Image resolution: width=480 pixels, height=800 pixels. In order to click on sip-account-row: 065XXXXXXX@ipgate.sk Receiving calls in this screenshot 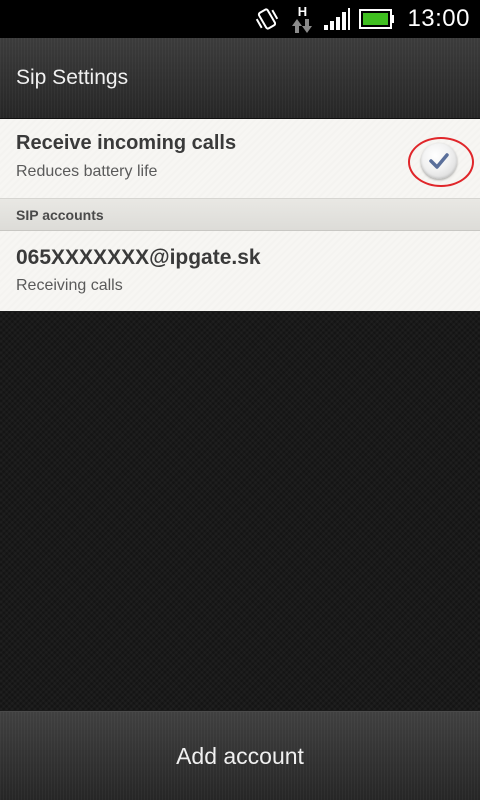, I will do `click(240, 271)`.